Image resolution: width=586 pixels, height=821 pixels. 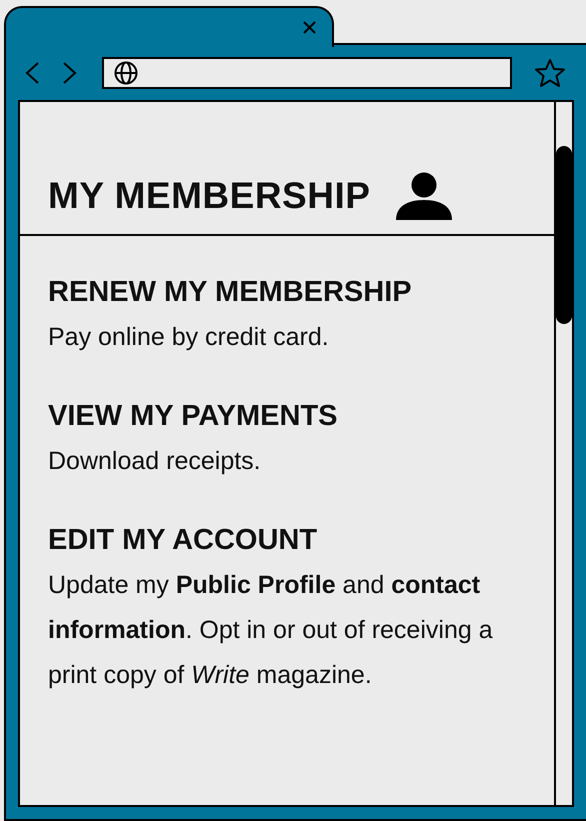 What do you see at coordinates (70, 72) in the screenshot?
I see `forward-button` at bounding box center [70, 72].